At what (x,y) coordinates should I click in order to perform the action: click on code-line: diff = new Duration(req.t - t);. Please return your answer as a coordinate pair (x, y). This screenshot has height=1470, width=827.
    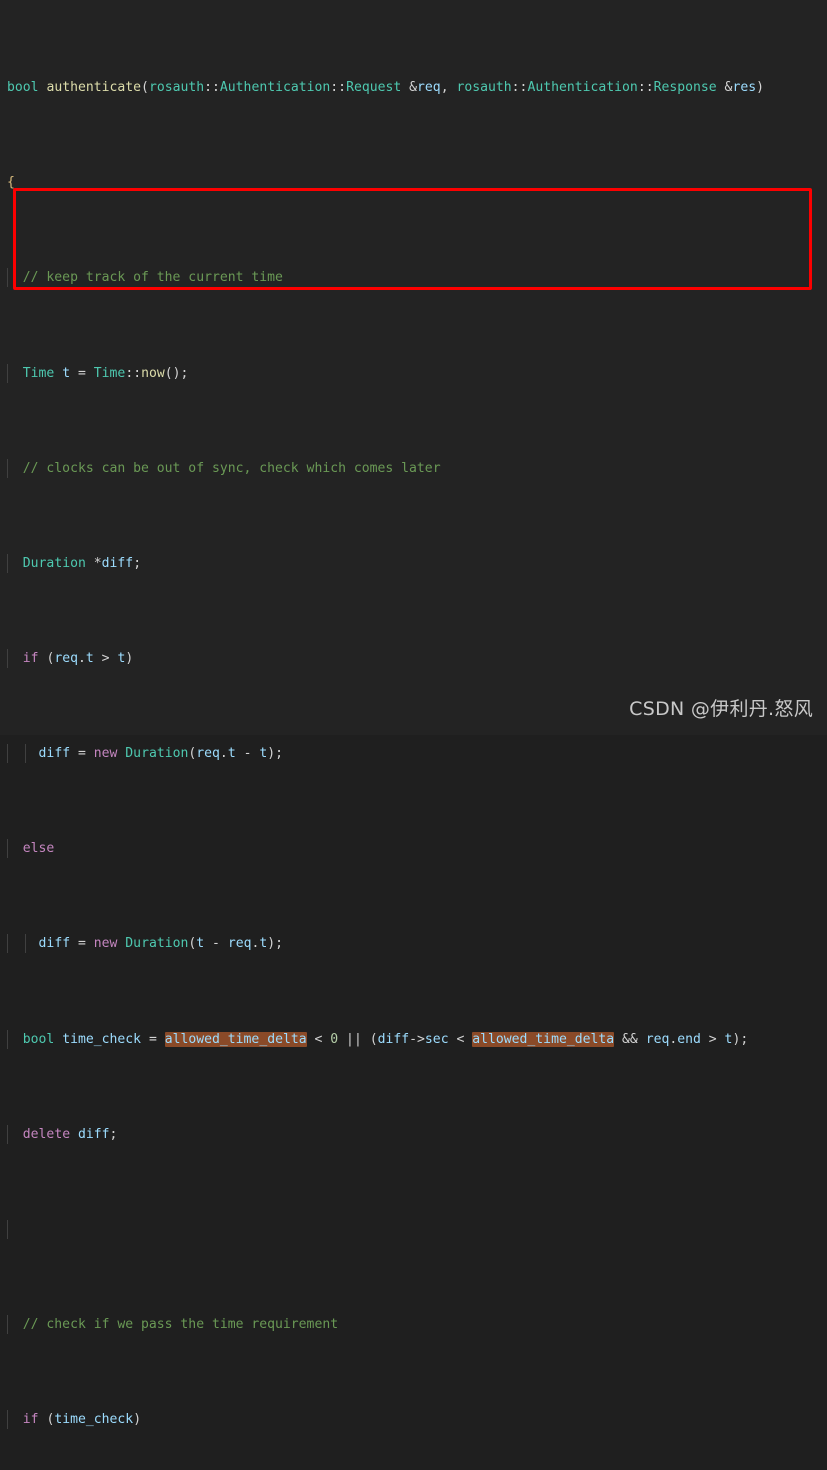
    Looking at the image, I should click on (413, 754).